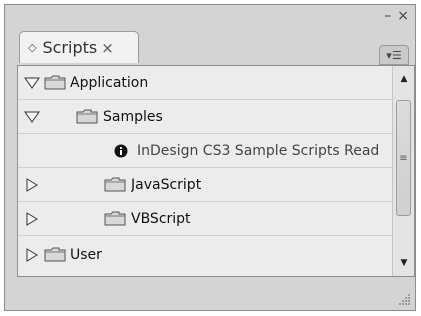 The image size is (421, 316). Describe the element at coordinates (258, 150) in the screenshot. I see `tree-item-label: InDesign CS3 Sample Scripts Read` at that location.